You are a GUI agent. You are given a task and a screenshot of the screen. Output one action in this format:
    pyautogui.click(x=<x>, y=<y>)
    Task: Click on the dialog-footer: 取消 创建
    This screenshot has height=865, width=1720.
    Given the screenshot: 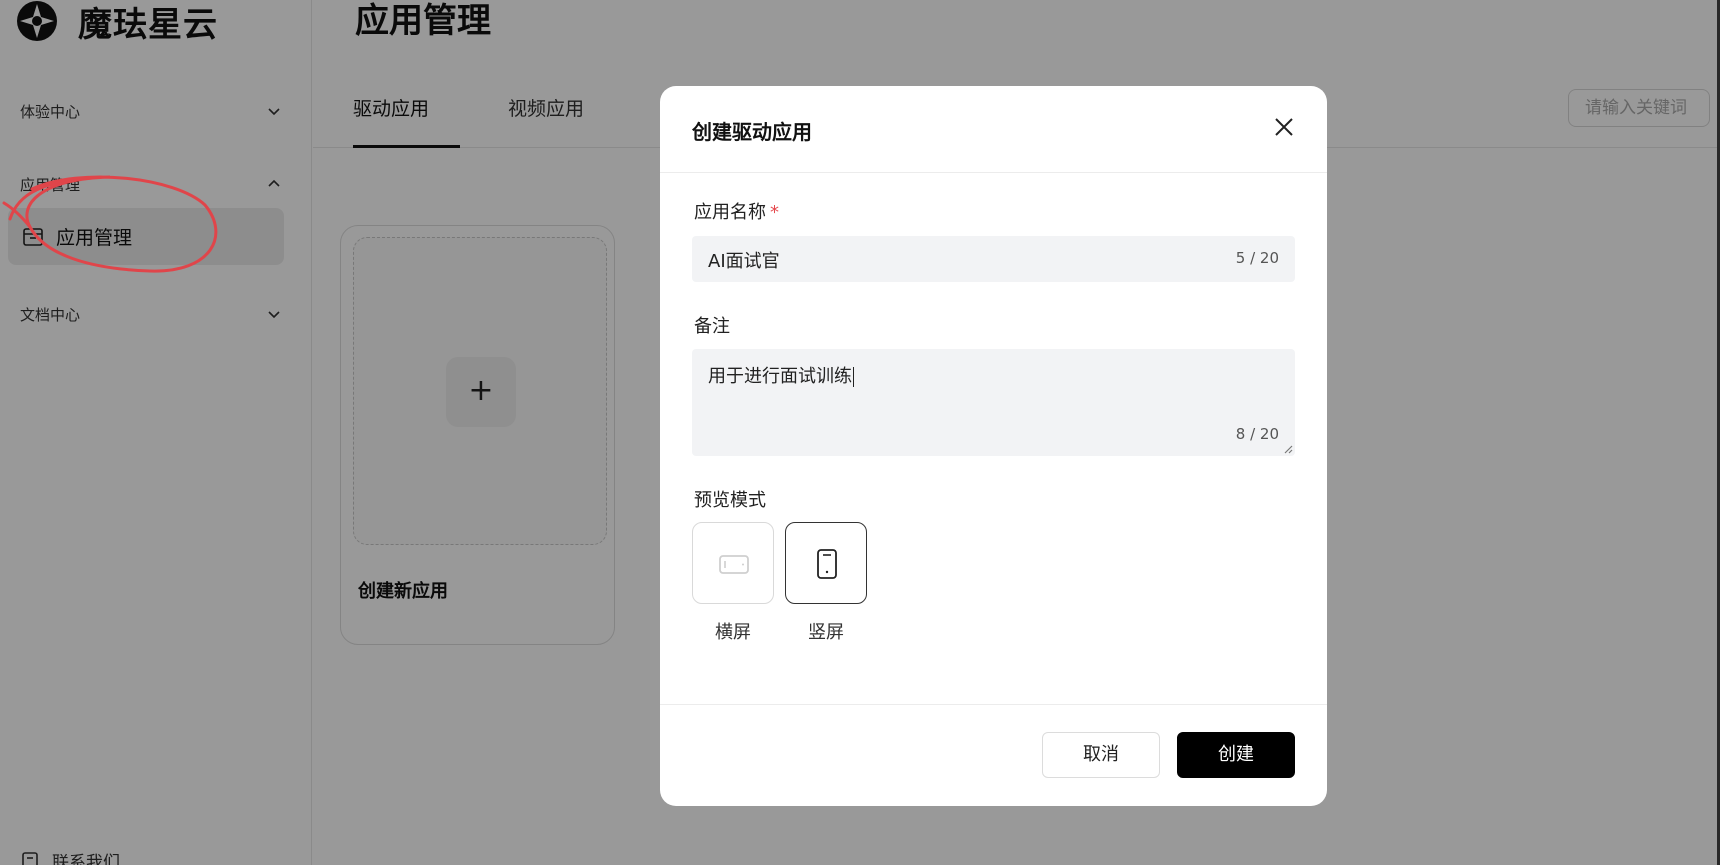 What is the action you would take?
    pyautogui.click(x=993, y=755)
    